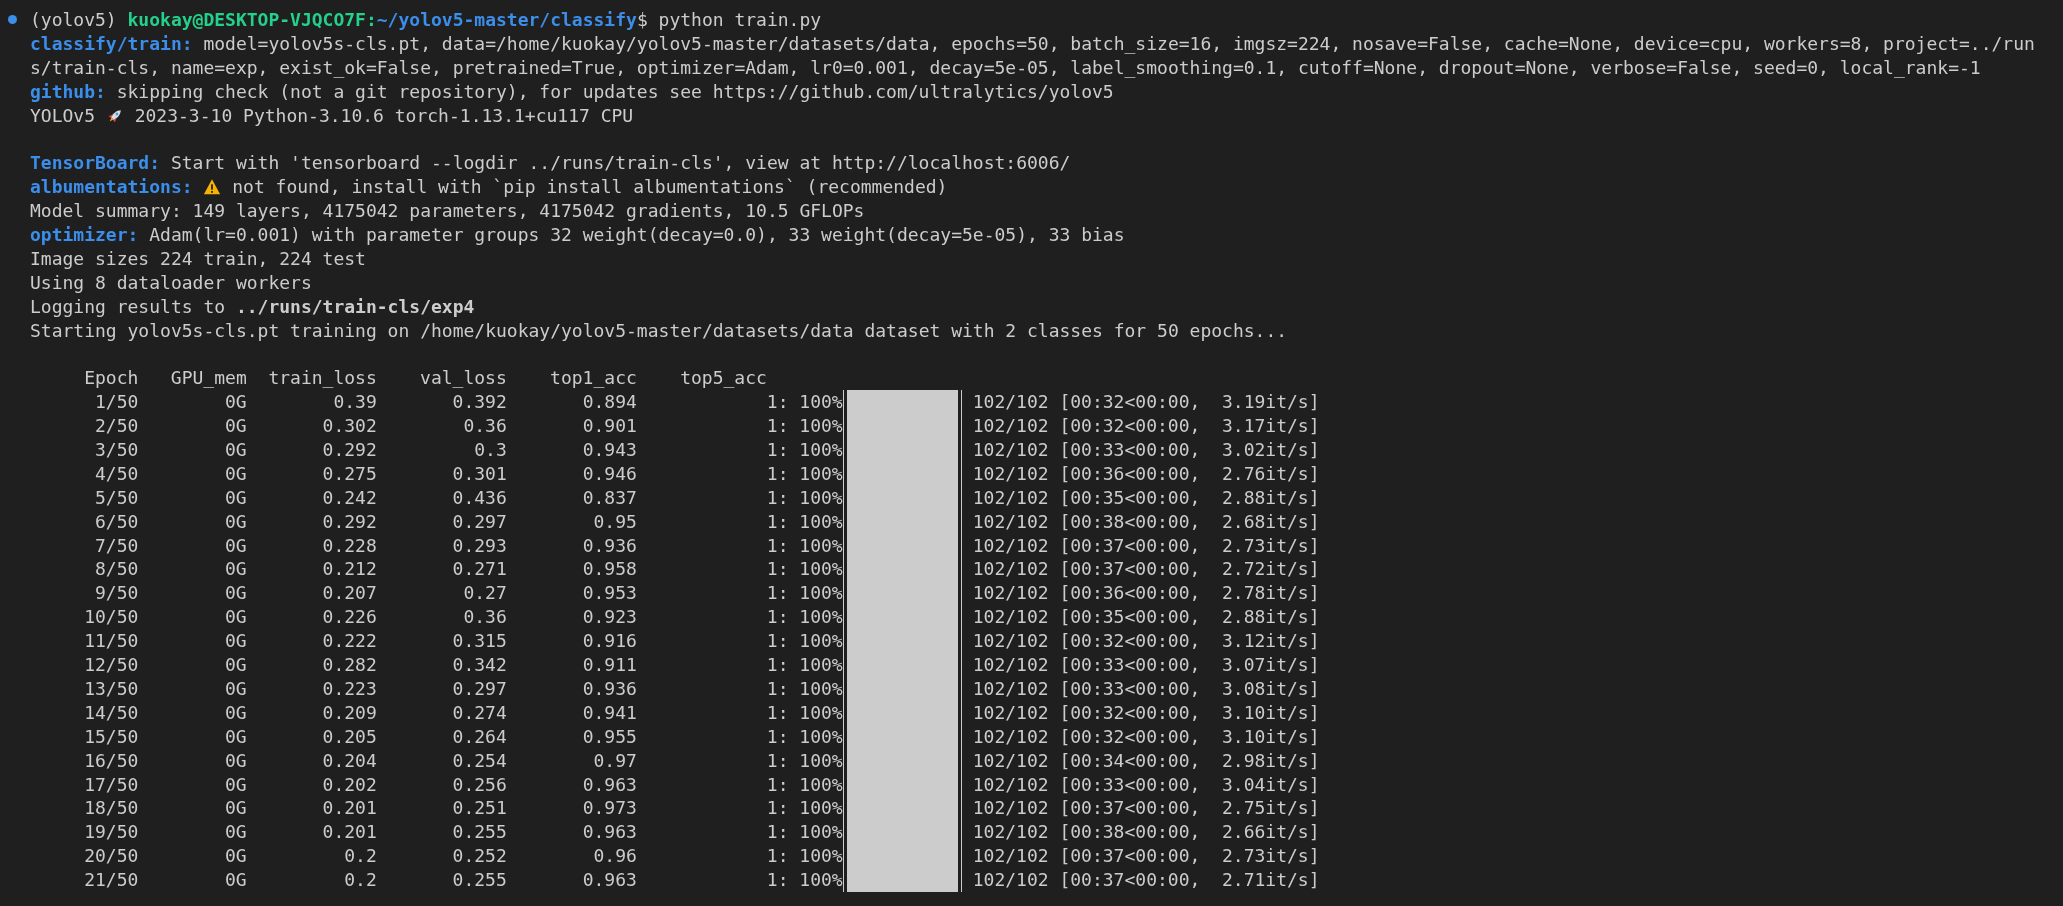  What do you see at coordinates (111, 832) in the screenshot?
I see `table-cell-text: 19/50` at bounding box center [111, 832].